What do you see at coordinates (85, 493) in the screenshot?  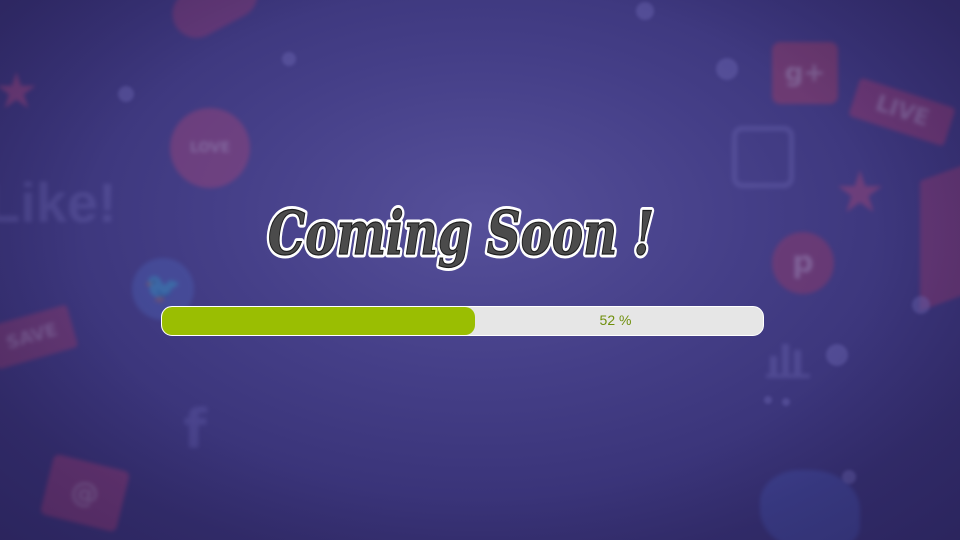 I see `mail-icon: @` at bounding box center [85, 493].